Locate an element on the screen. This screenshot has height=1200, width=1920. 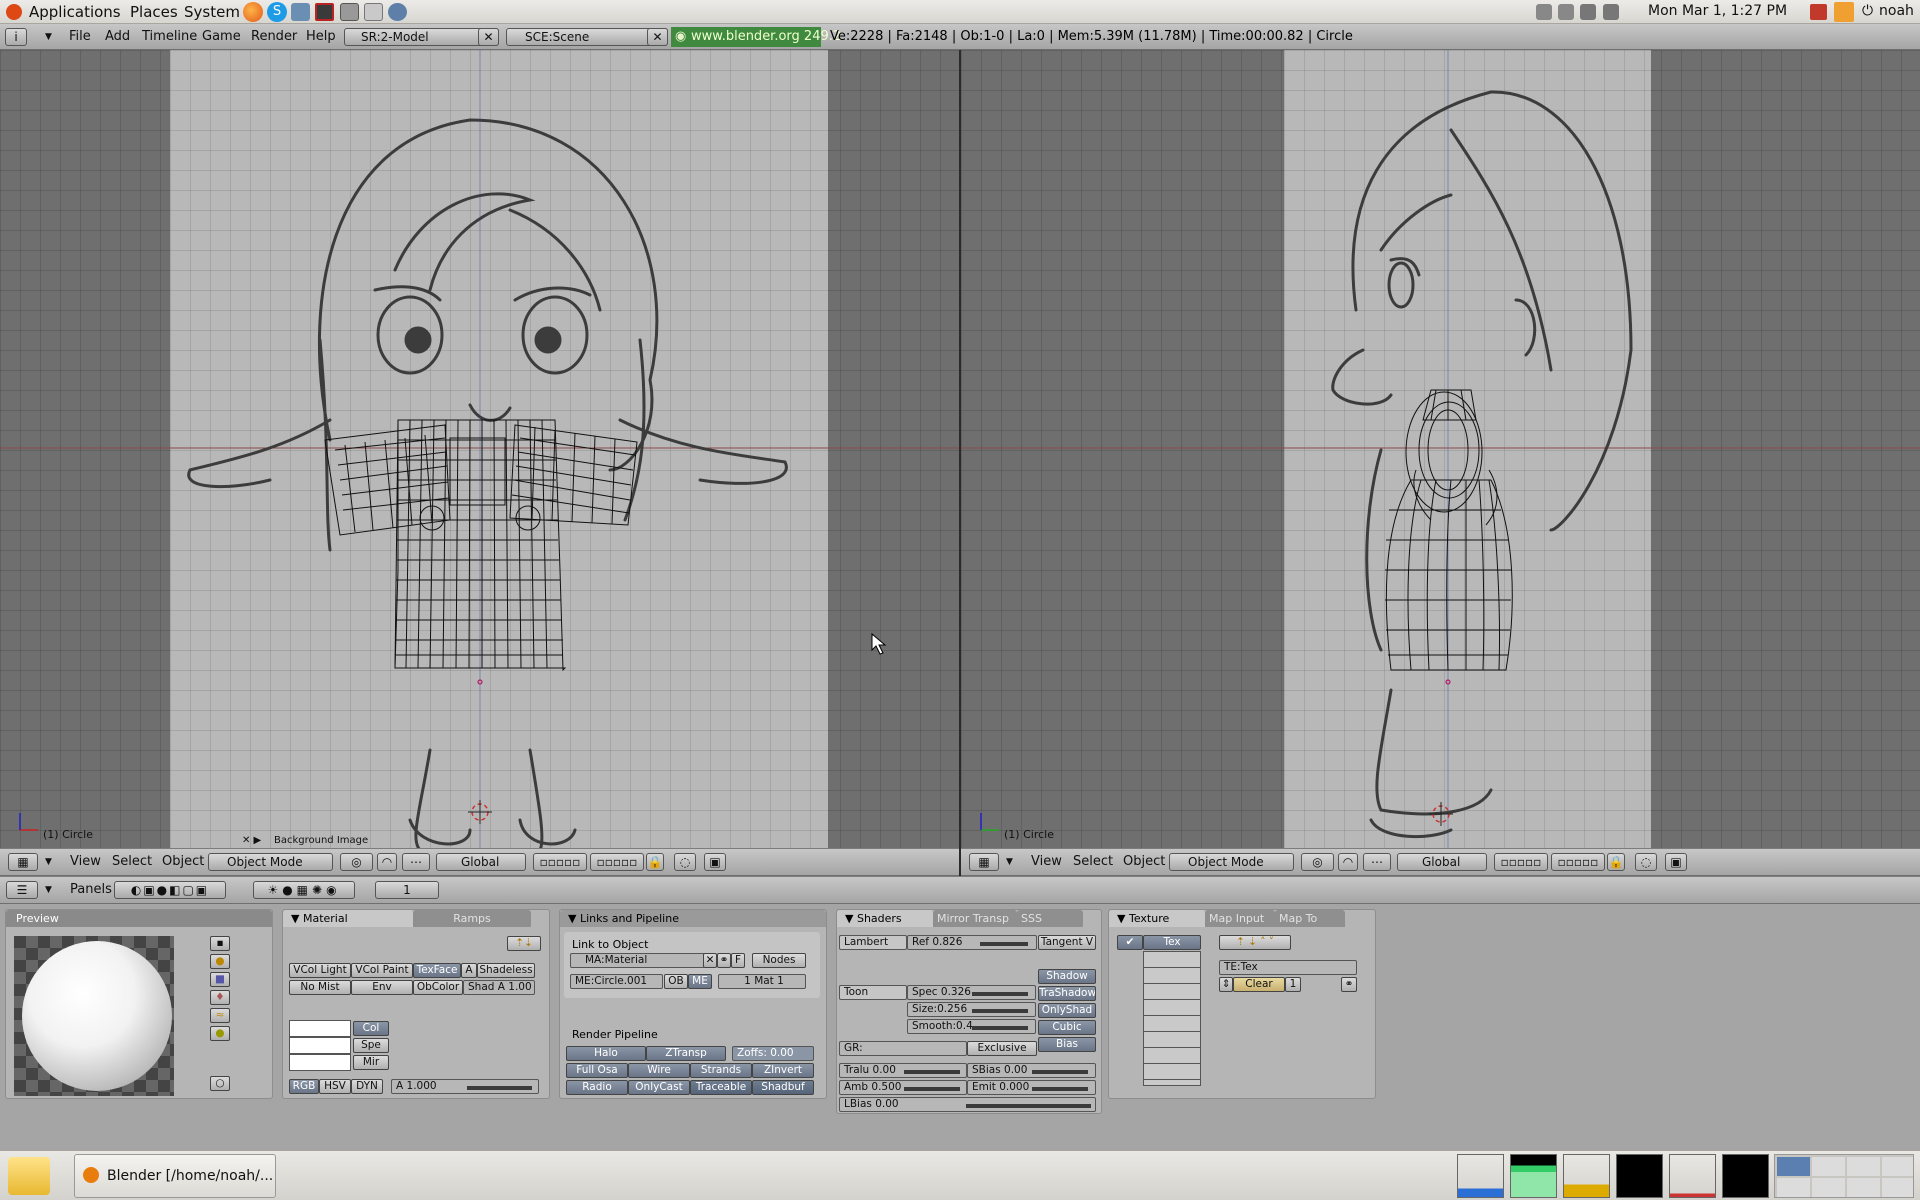
vcol-light-button: VCol Light is located at coordinates (320, 970).